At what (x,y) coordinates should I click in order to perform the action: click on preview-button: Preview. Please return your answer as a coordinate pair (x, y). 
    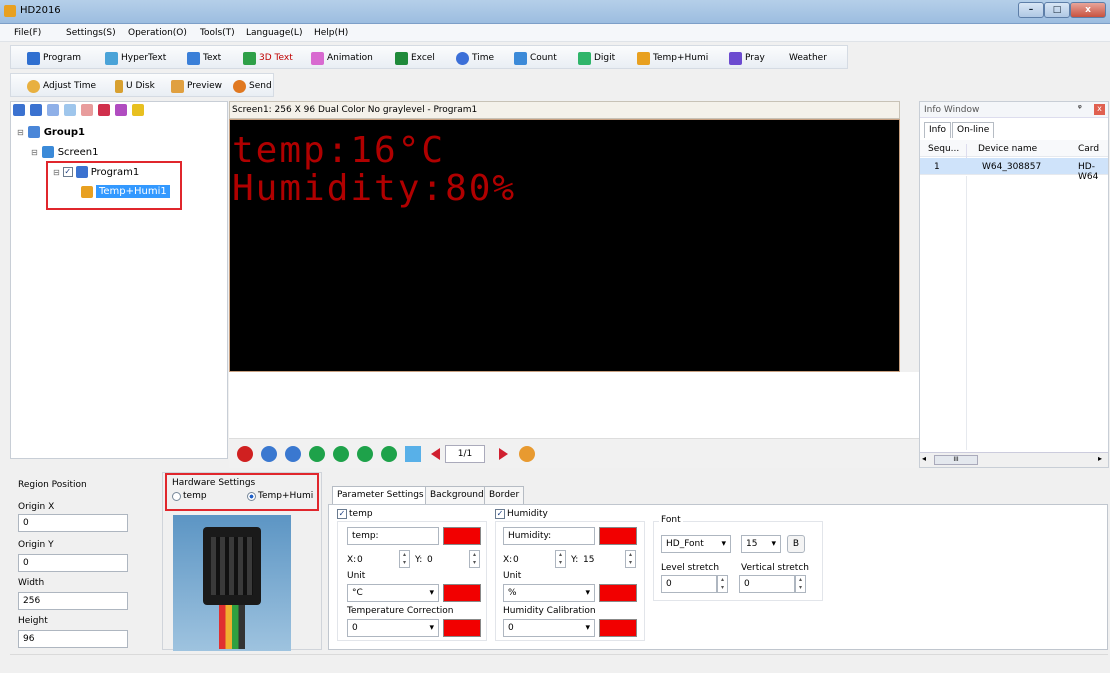
    Looking at the image, I should click on (196, 86).